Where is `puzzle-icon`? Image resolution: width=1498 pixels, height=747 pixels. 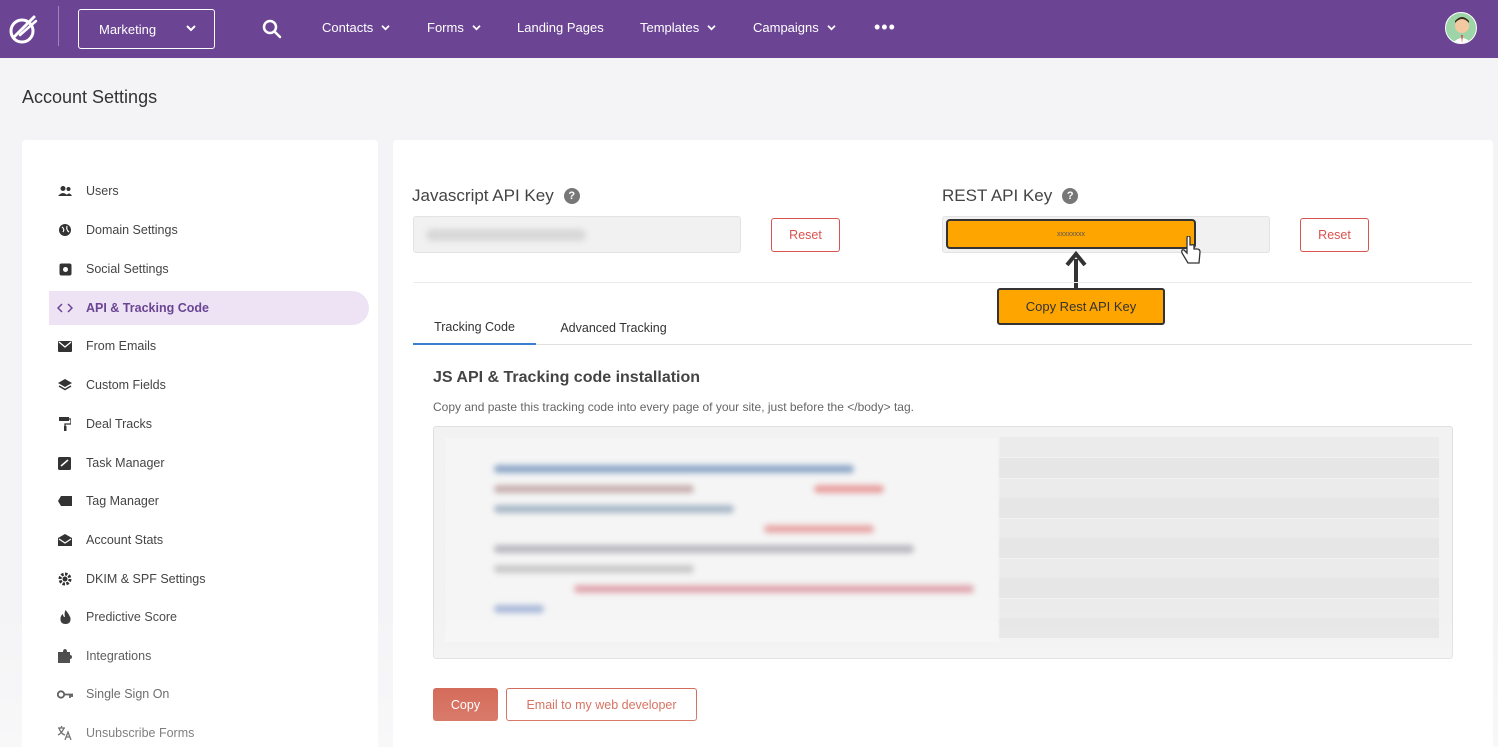 puzzle-icon is located at coordinates (65, 656).